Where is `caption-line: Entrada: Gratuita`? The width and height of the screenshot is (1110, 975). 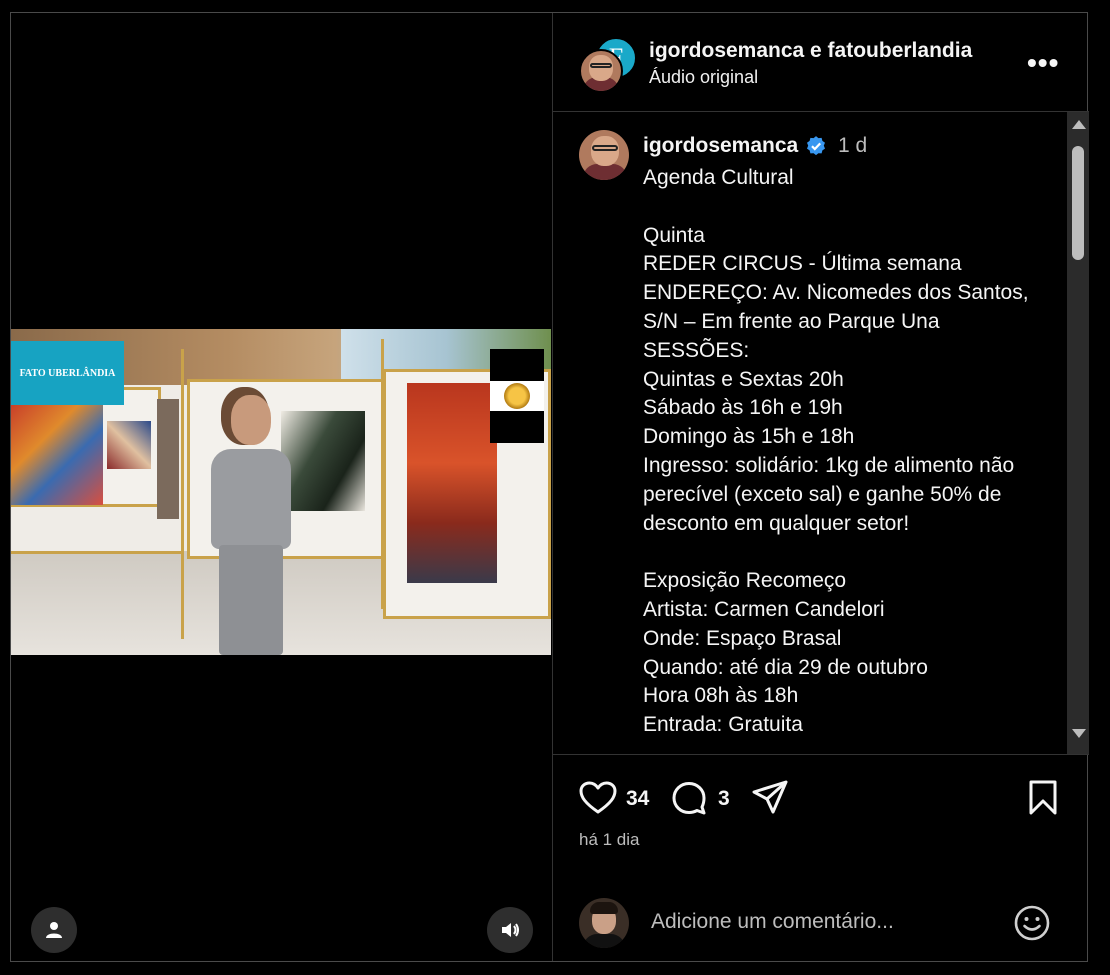
caption-line: Entrada: Gratuita is located at coordinates (723, 725).